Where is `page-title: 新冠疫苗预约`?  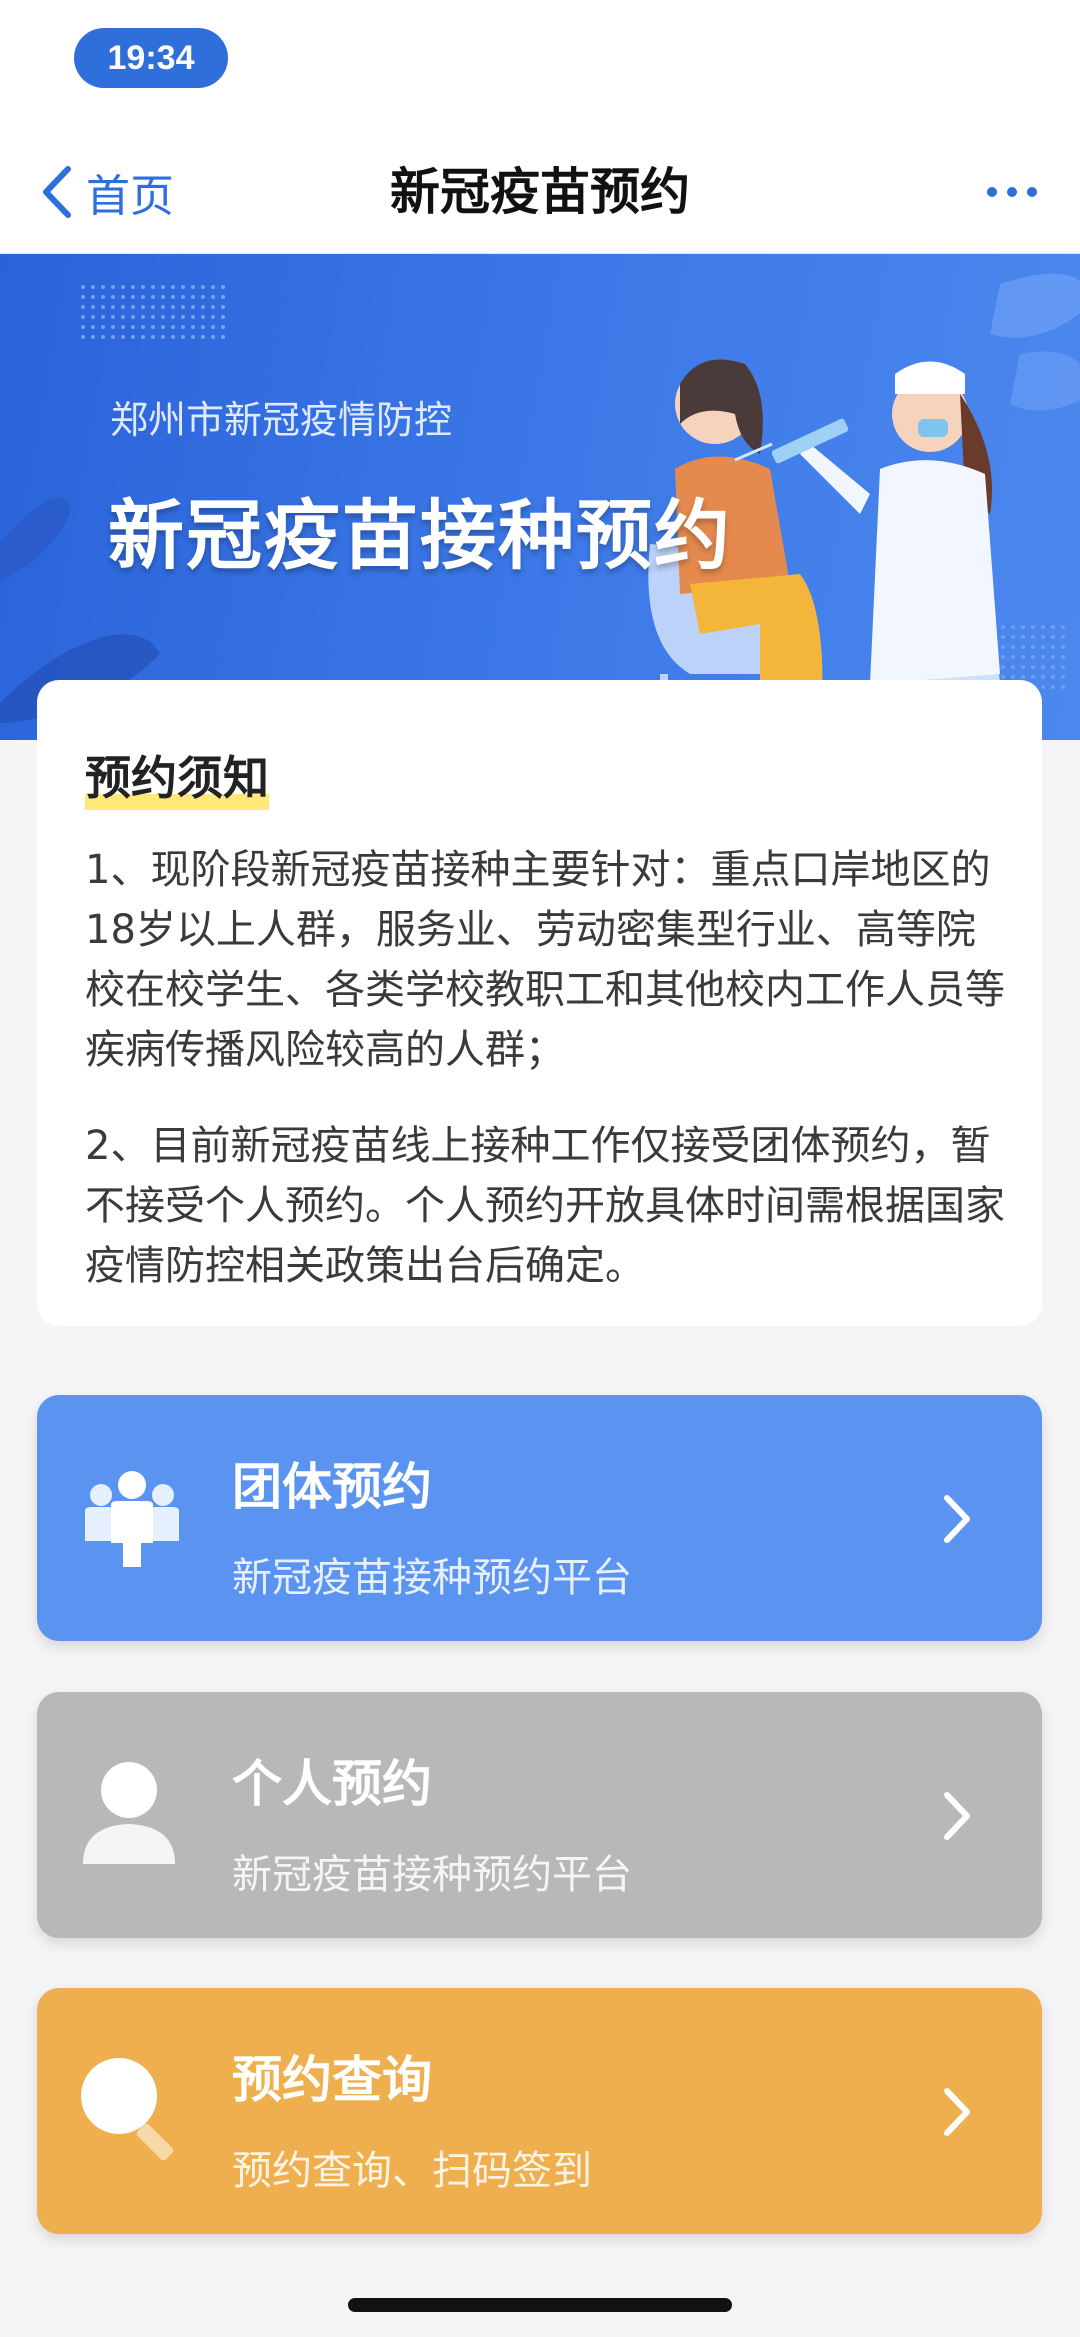 page-title: 新冠疫苗预约 is located at coordinates (540, 192).